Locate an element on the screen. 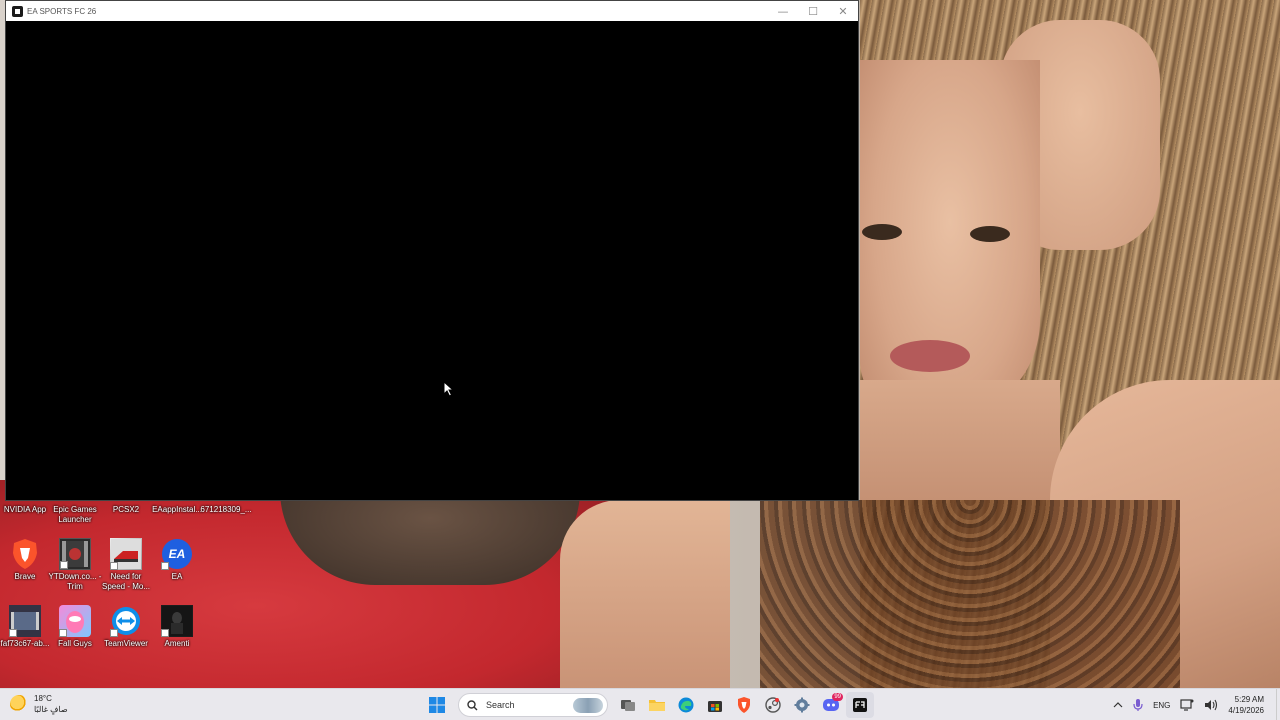 The image size is (1280, 720). desktop-icon-label: Fall Guys is located at coordinates (75, 643).